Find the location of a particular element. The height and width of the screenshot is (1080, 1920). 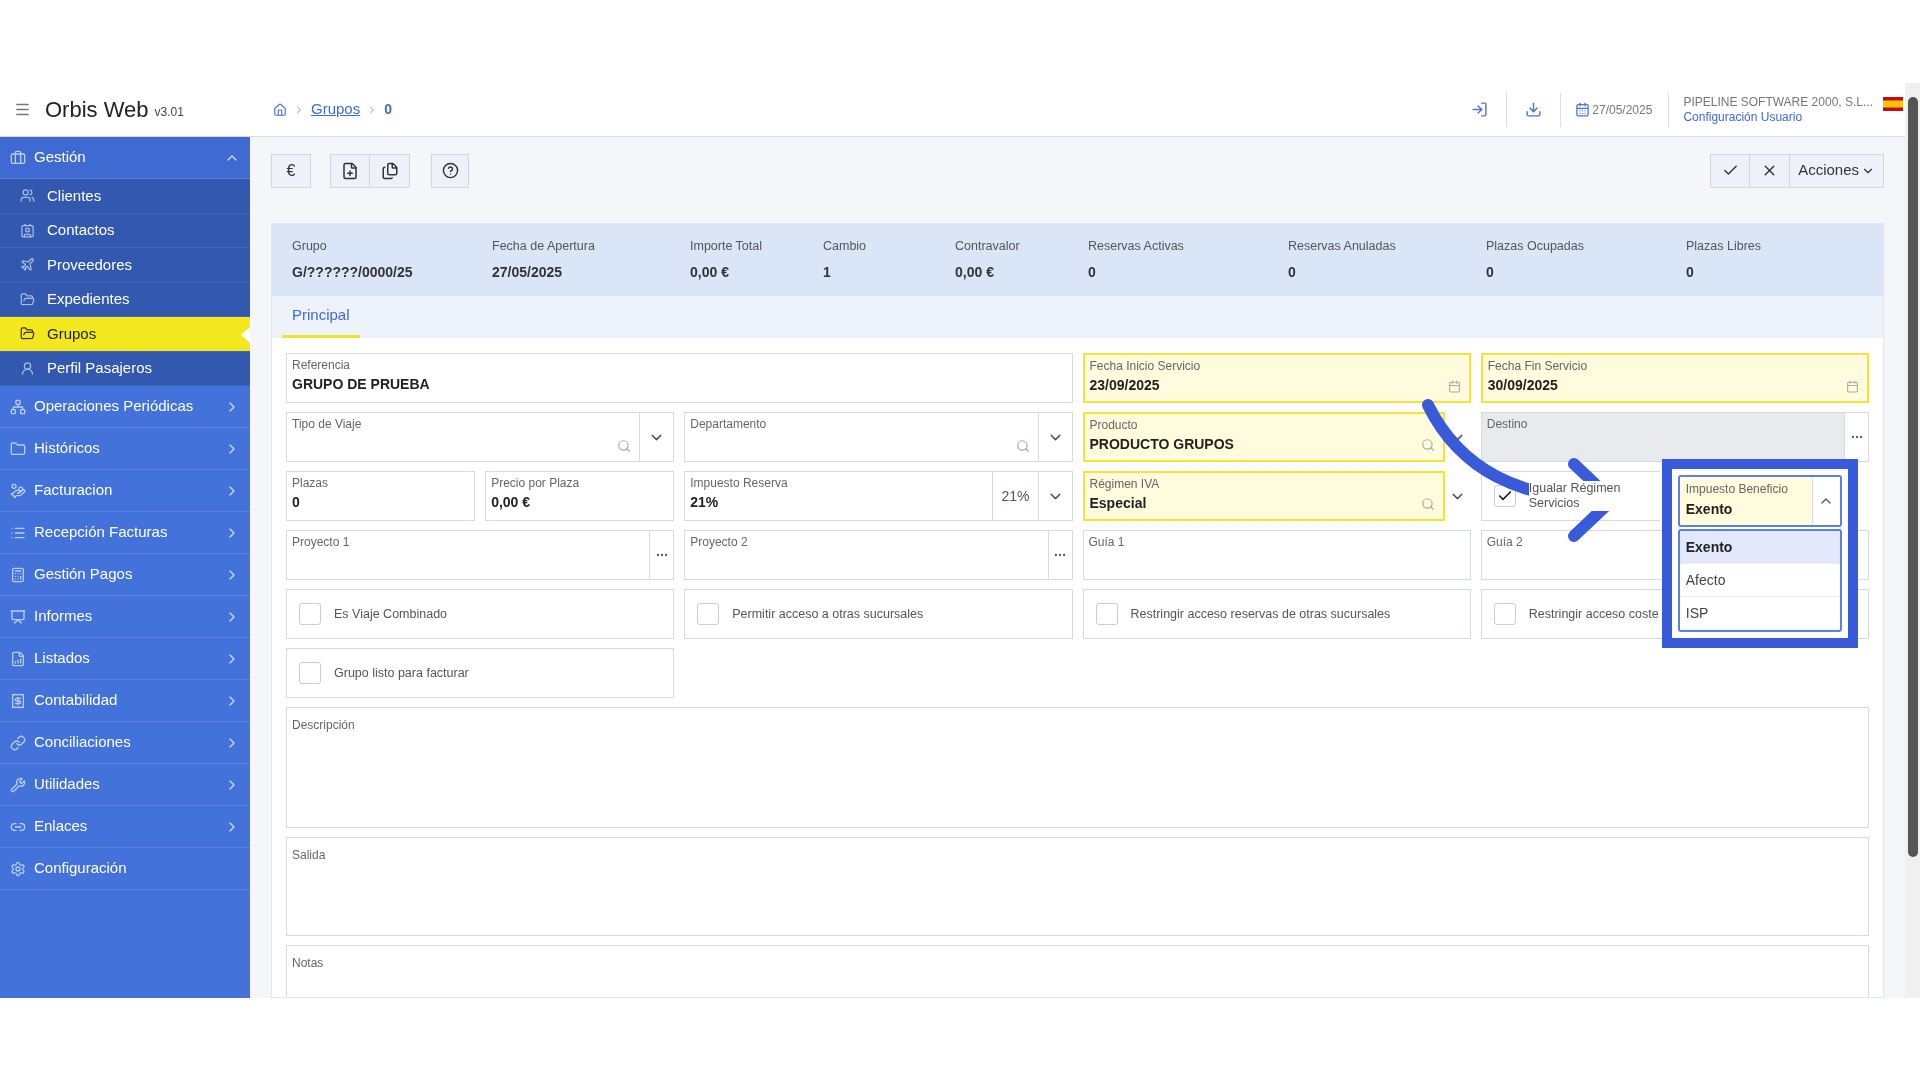

checkbox-label: Grupo listo para facturar is located at coordinates (401, 673).